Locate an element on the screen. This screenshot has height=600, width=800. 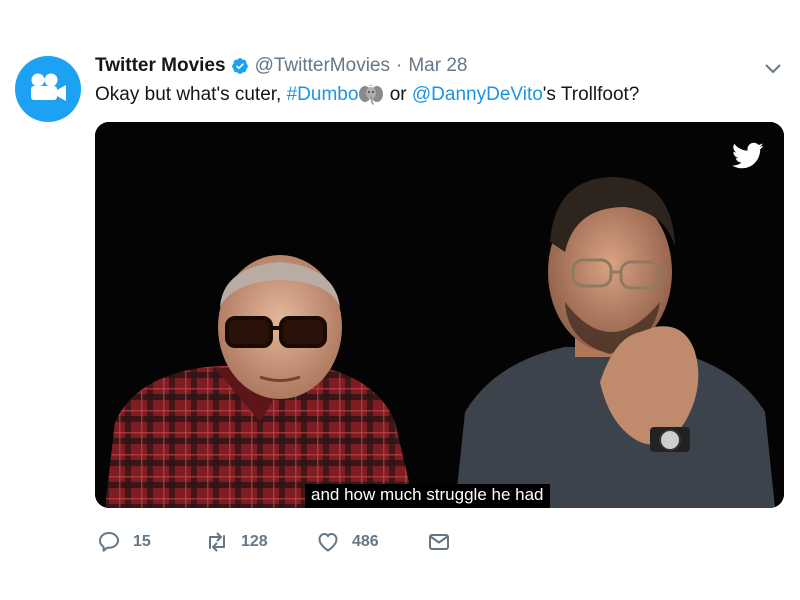
display-name: Twitter Movies is located at coordinates (160, 66).